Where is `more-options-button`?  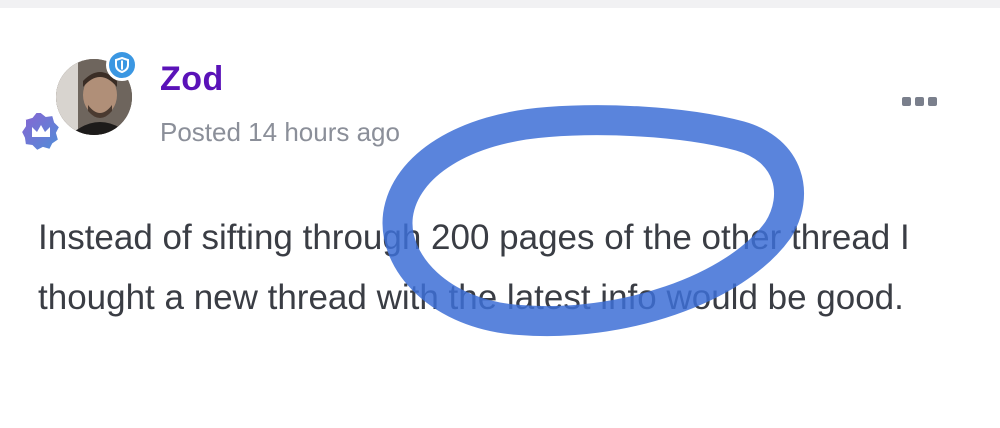
more-options-button is located at coordinates (922, 101).